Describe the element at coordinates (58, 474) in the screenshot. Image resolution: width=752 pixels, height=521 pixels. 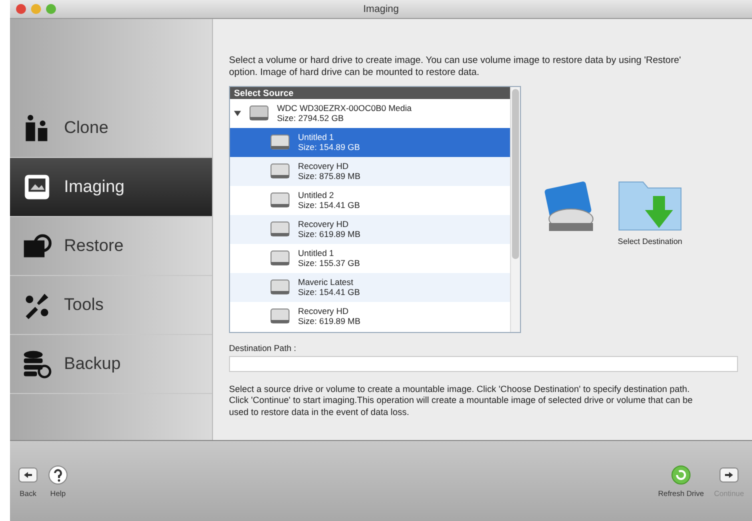
I see `help-icon` at that location.